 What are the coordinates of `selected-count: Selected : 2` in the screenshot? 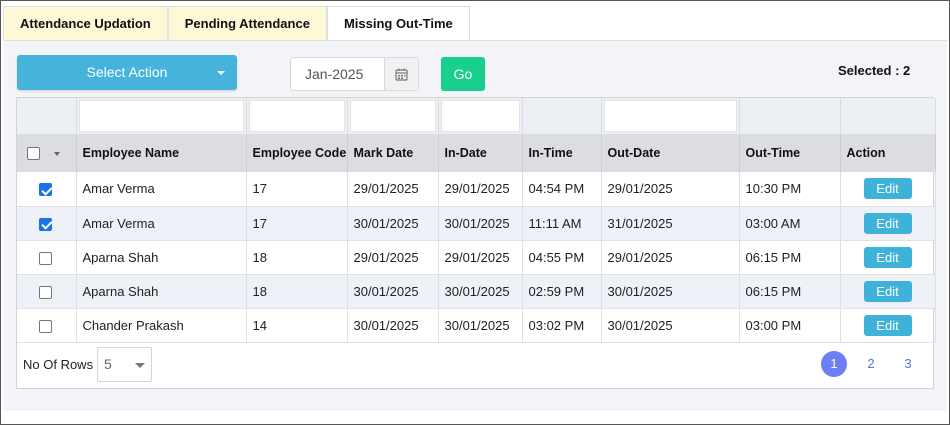 It's located at (874, 70).